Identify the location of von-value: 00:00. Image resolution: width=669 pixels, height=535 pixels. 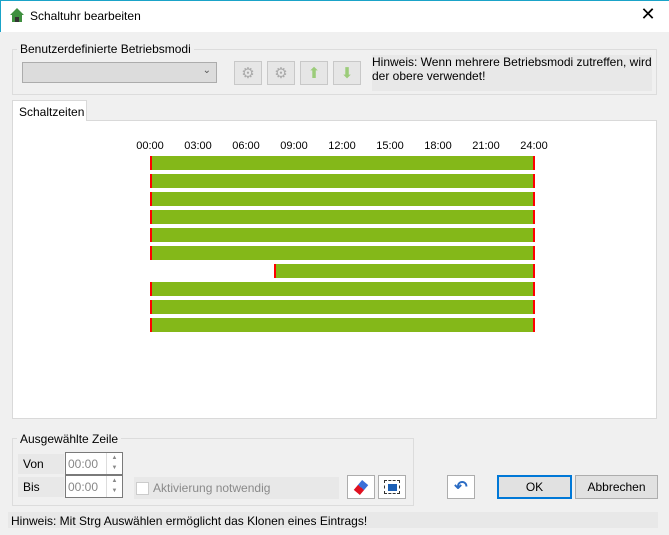
(83, 464).